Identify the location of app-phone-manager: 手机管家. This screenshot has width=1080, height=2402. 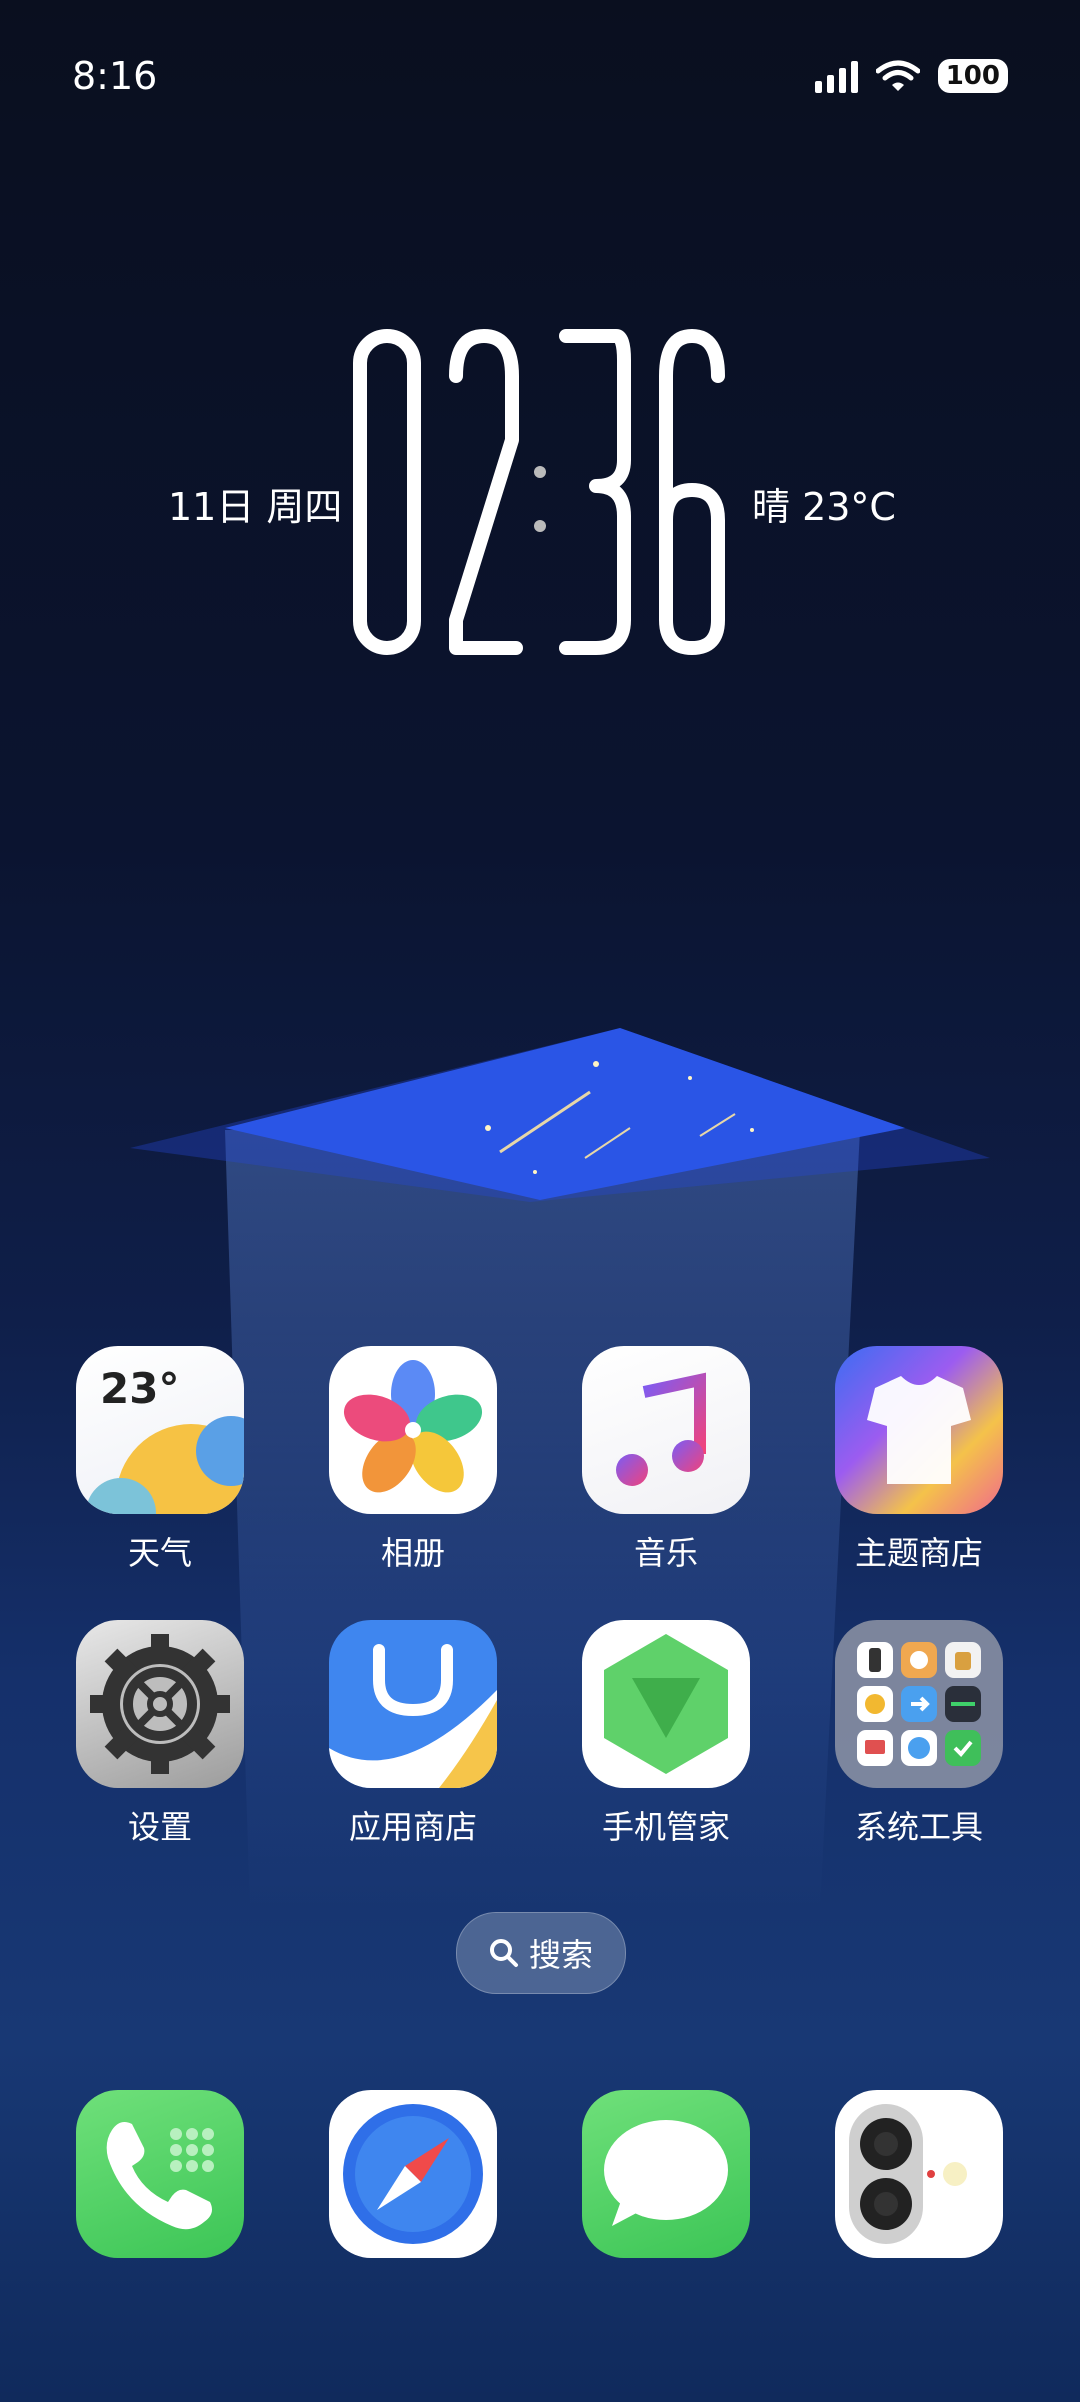
(666, 1734).